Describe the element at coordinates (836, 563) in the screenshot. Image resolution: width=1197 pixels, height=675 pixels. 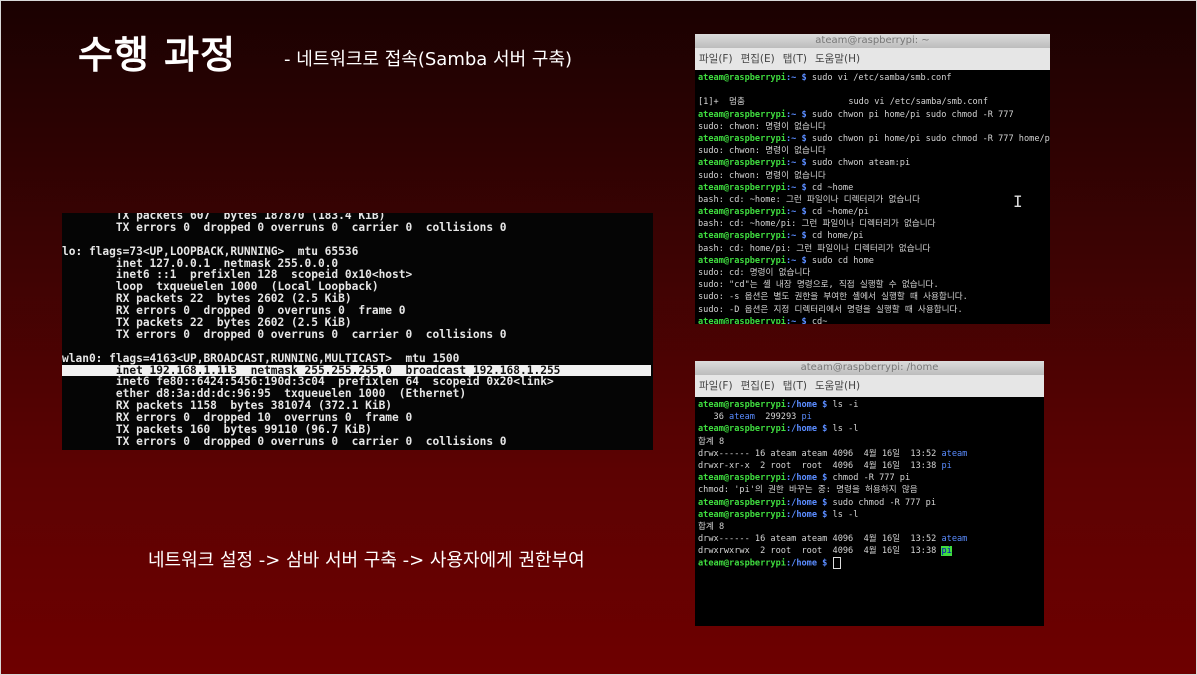
I see `terminal-cursor` at that location.